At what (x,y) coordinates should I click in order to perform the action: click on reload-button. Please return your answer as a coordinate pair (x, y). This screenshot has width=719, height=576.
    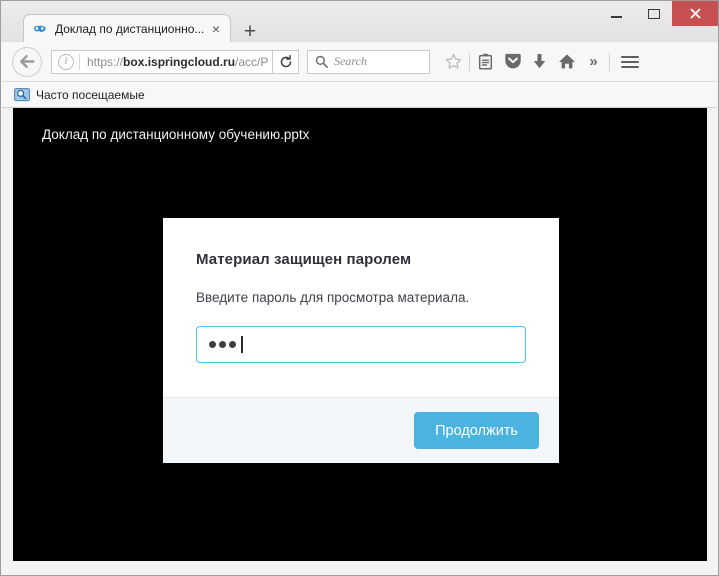
    Looking at the image, I should click on (286, 61).